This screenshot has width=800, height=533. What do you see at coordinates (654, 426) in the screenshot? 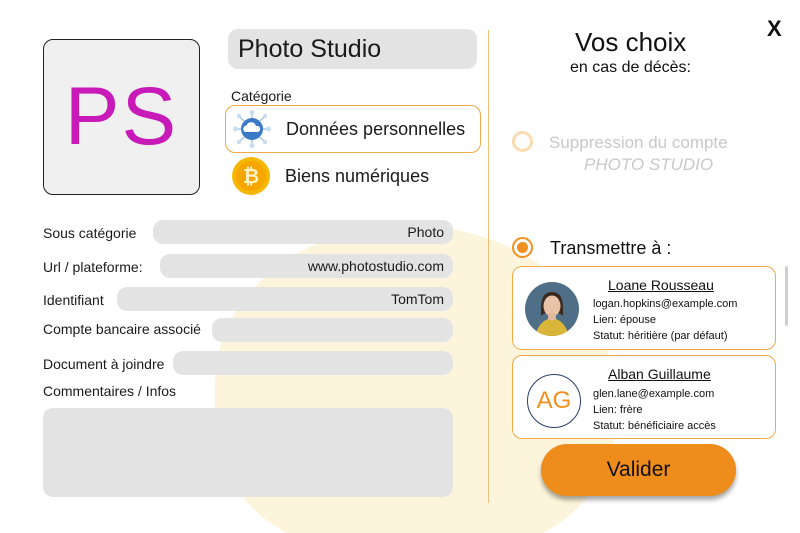
I see `recipient-status: Statut: bénéficiaire accès` at bounding box center [654, 426].